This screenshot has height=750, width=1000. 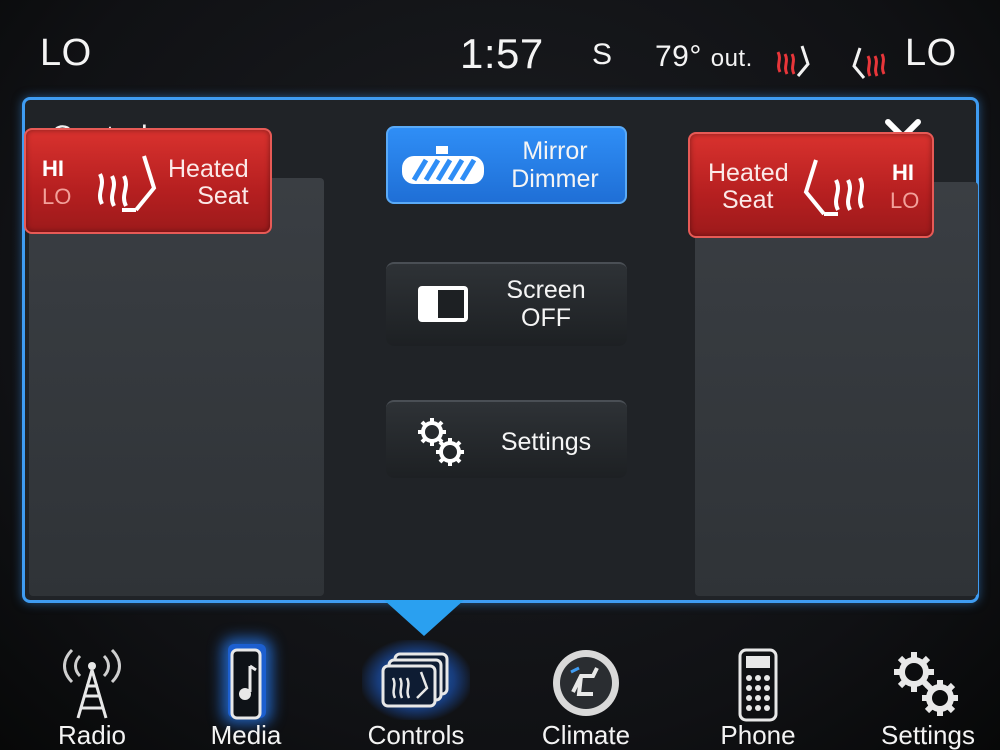 I want to click on status-bar: LO 1:57 S 79° out. LO, so click(x=500, y=55).